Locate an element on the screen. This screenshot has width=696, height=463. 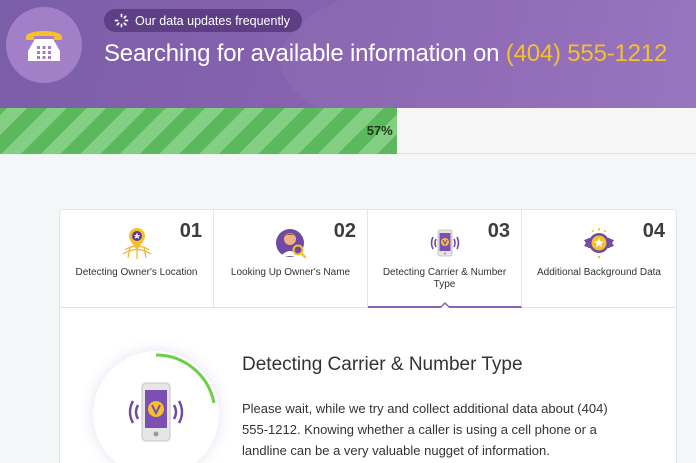
phone-number: (404) 555-1212 is located at coordinates (586, 53).